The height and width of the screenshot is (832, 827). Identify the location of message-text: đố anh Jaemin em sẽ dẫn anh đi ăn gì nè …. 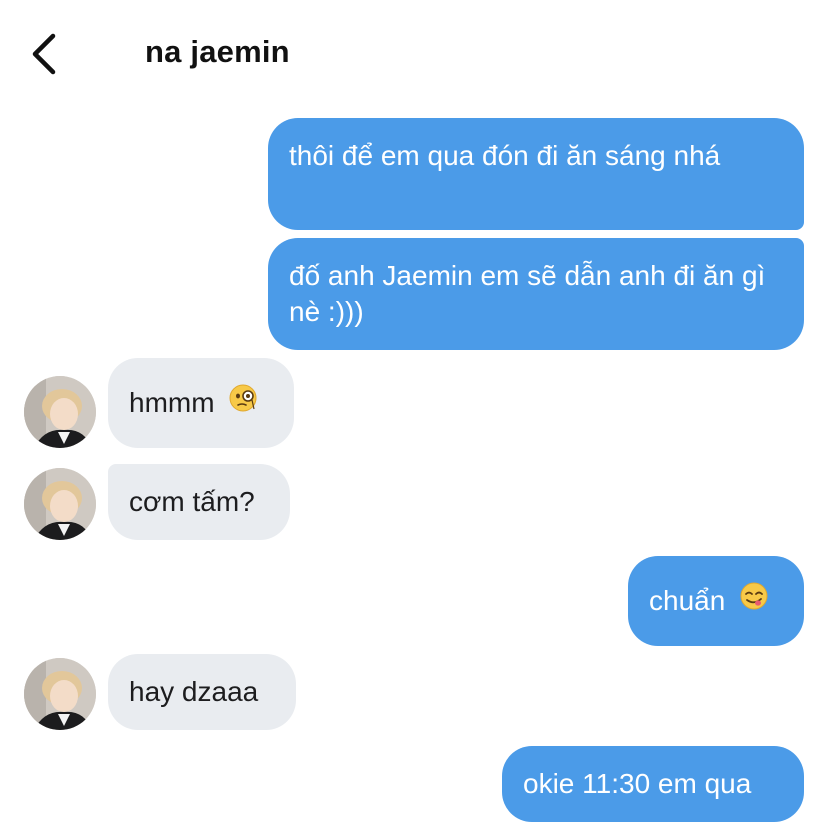
(527, 293).